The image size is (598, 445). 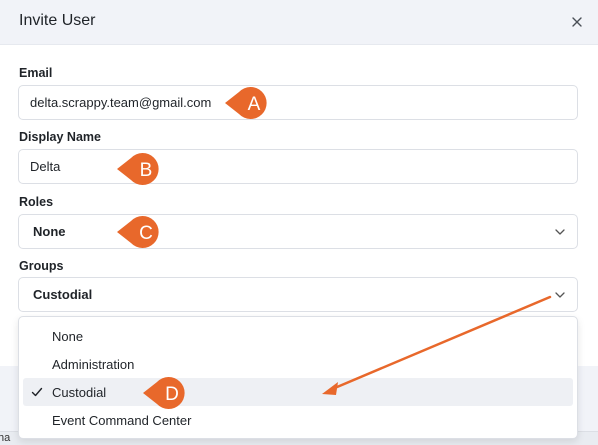 I want to click on roles-selected-value: None, so click(x=49, y=231).